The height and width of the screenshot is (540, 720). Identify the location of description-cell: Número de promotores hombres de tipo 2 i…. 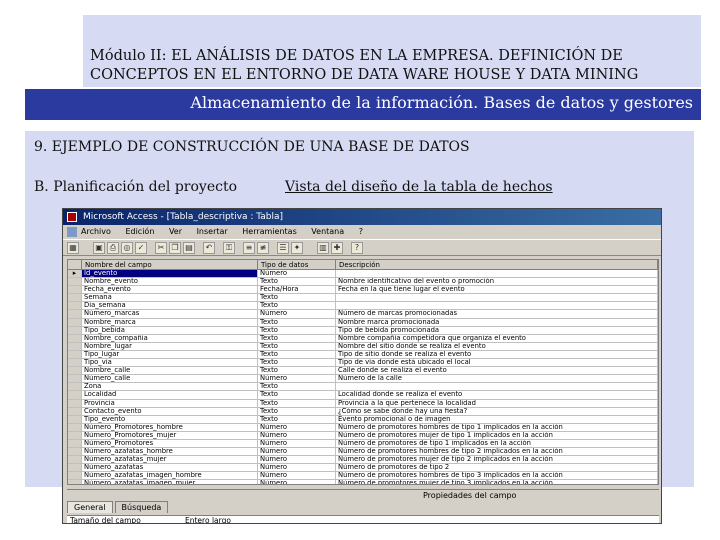
(497, 452).